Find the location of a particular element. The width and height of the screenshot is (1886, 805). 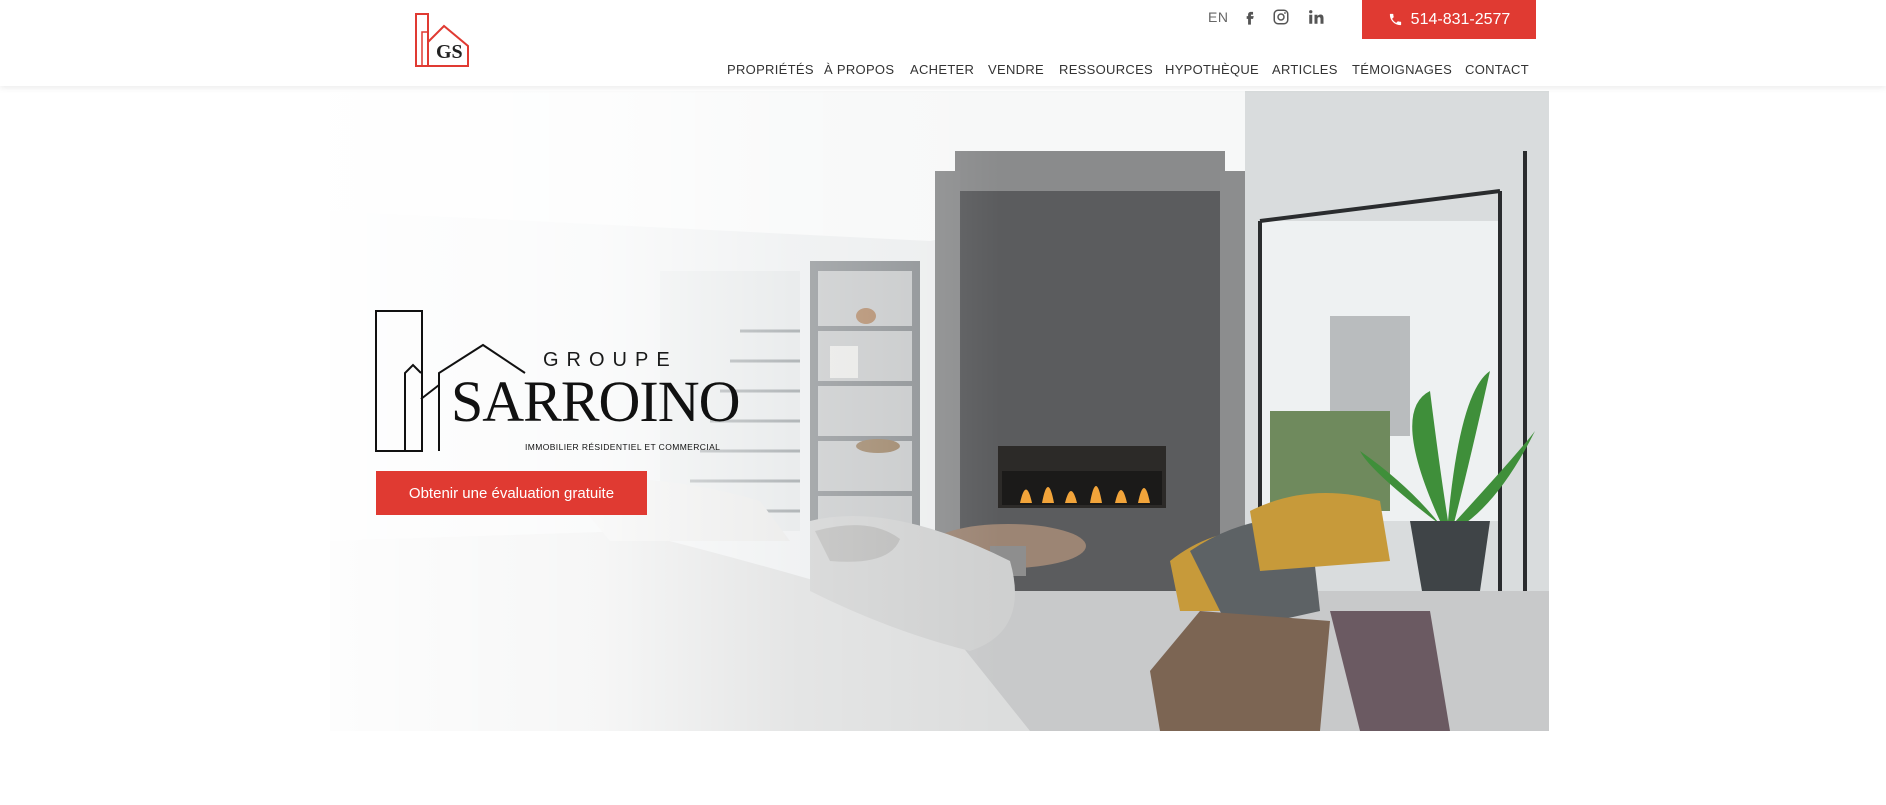

linkedin-icon is located at coordinates (1316, 17).